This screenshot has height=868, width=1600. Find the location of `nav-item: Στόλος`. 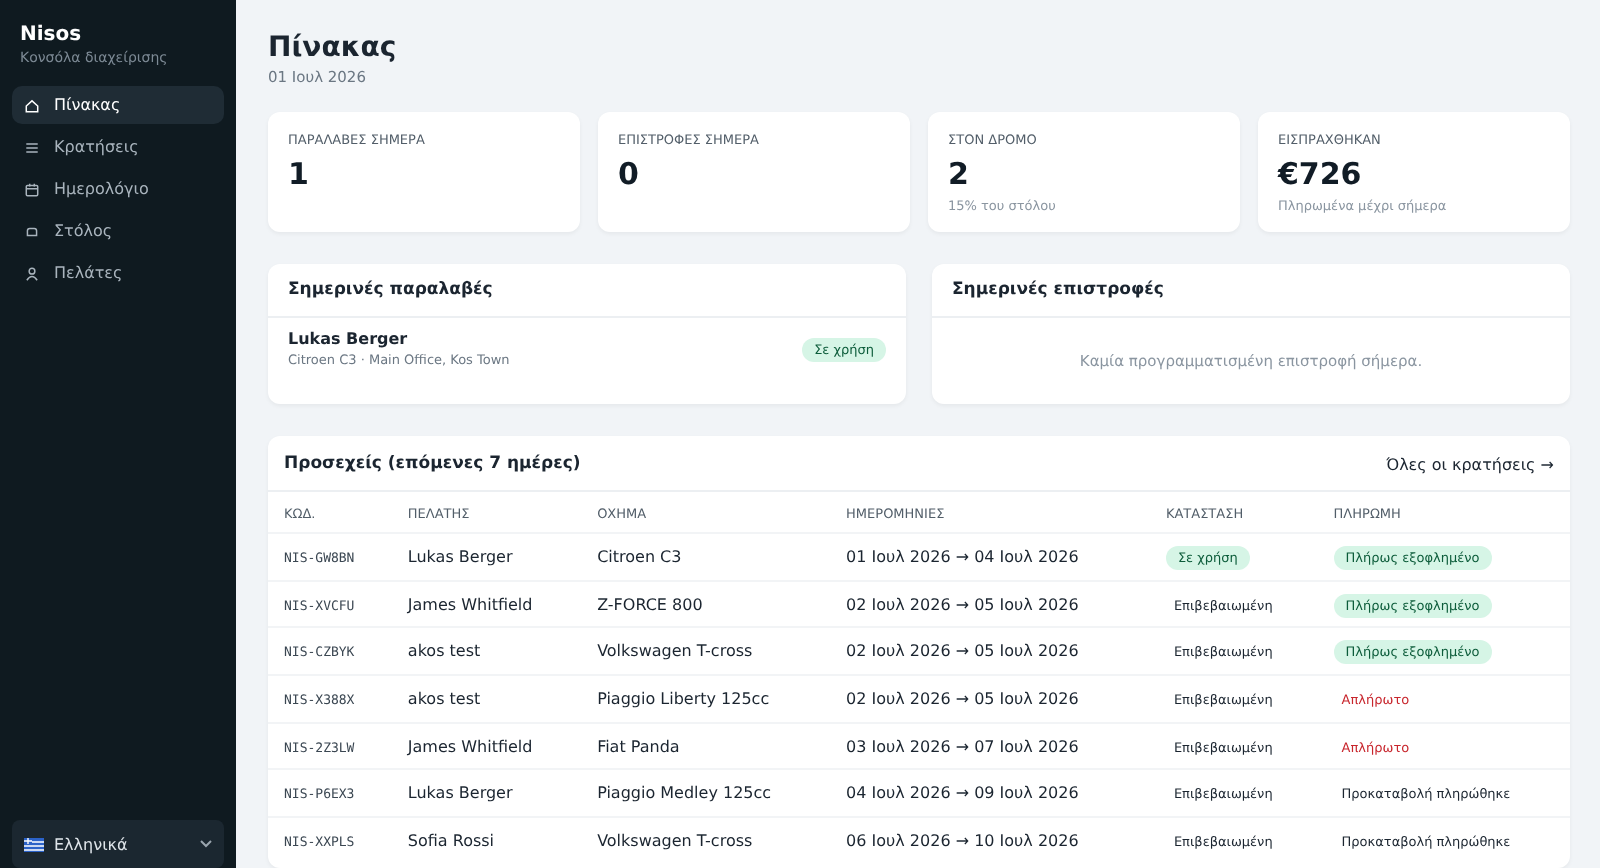

nav-item: Στόλος is located at coordinates (118, 231).